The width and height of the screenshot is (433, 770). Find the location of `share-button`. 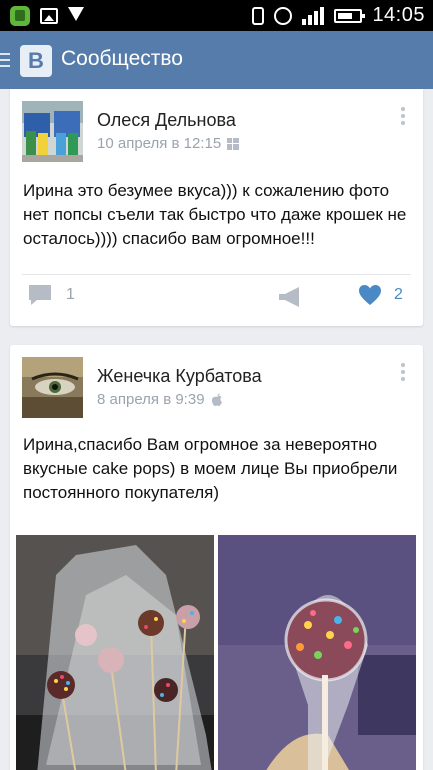

share-button is located at coordinates (290, 299).